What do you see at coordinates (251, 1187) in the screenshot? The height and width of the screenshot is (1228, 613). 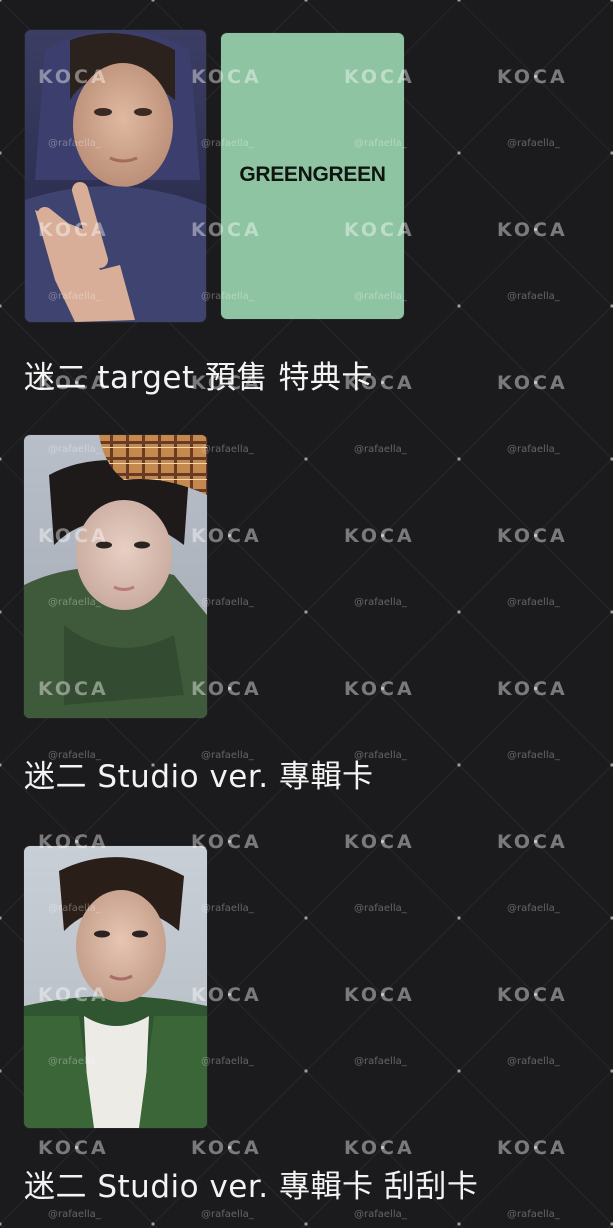 I see `caption-studio-scratch-card: 迷二 Studio ver. 專輯卡 刮刮卡` at bounding box center [251, 1187].